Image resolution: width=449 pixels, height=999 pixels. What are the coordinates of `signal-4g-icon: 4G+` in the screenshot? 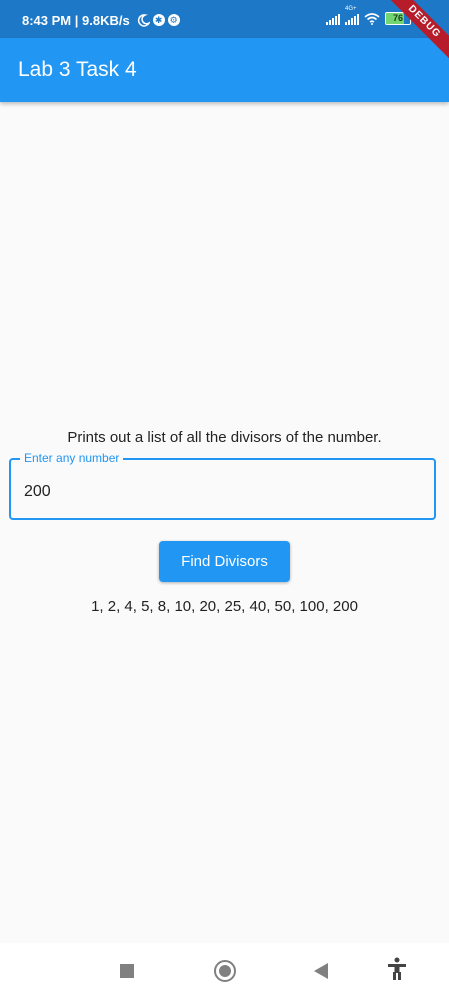 It's located at (352, 15).